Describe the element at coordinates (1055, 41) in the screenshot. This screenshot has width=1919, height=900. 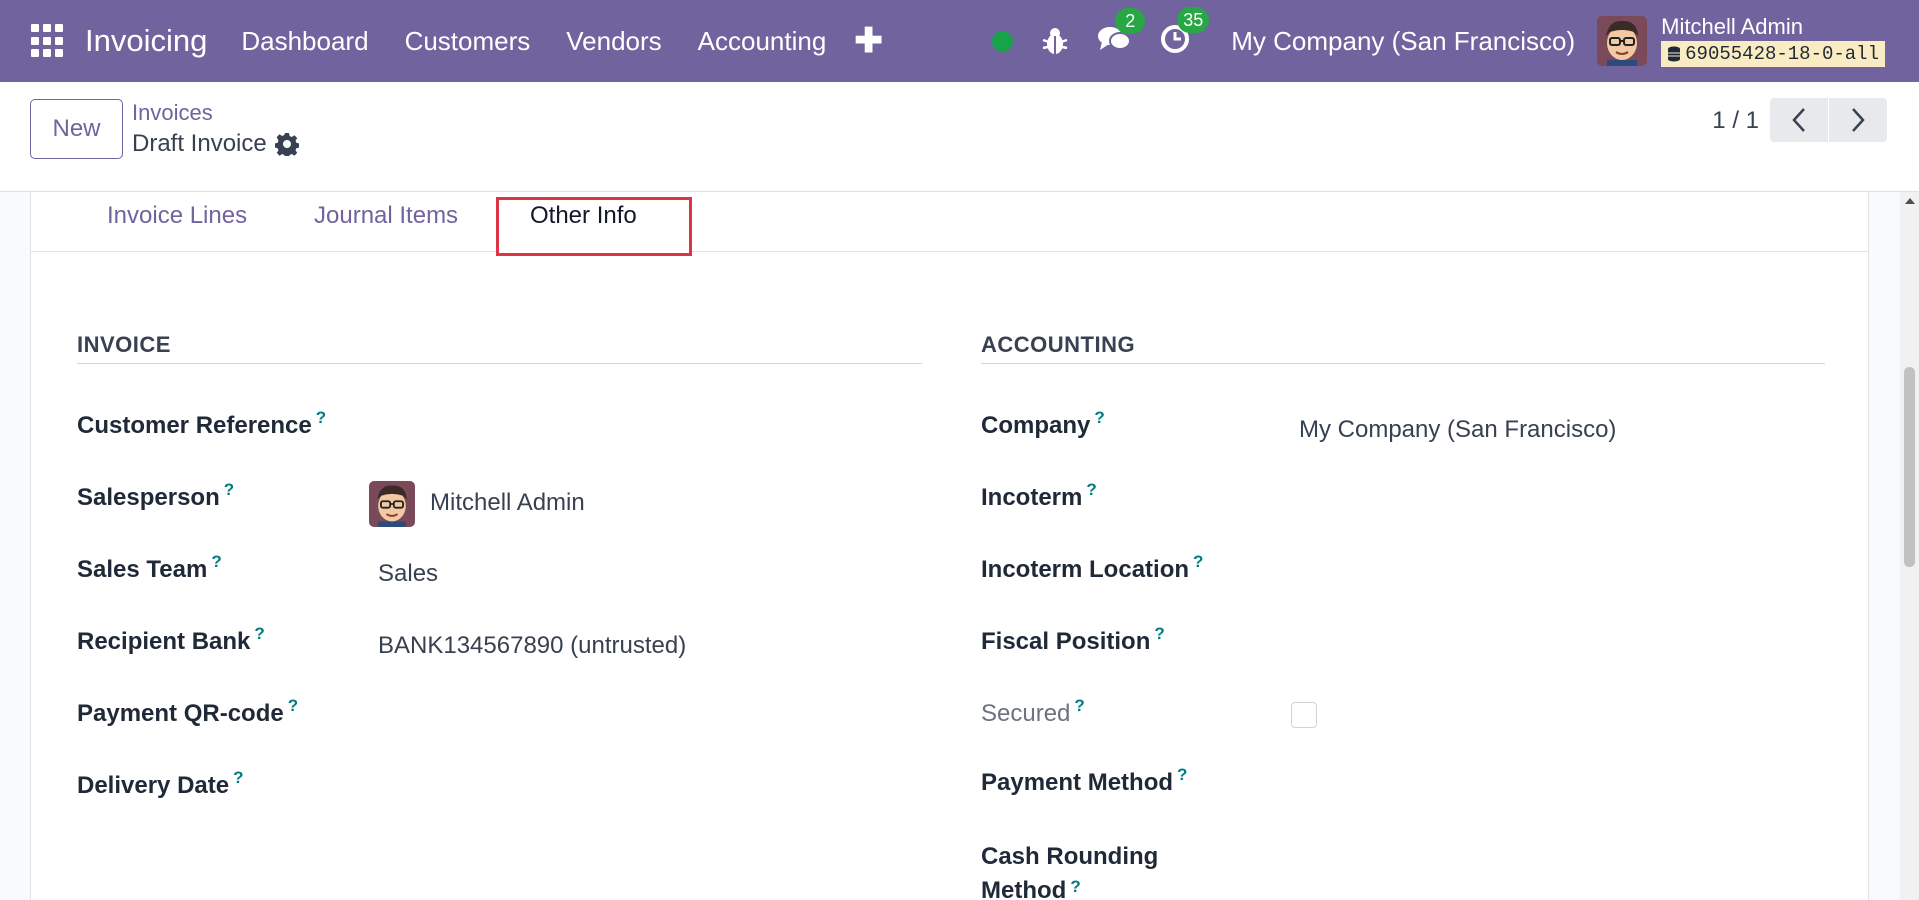
I see `debug-bug-icon` at that location.